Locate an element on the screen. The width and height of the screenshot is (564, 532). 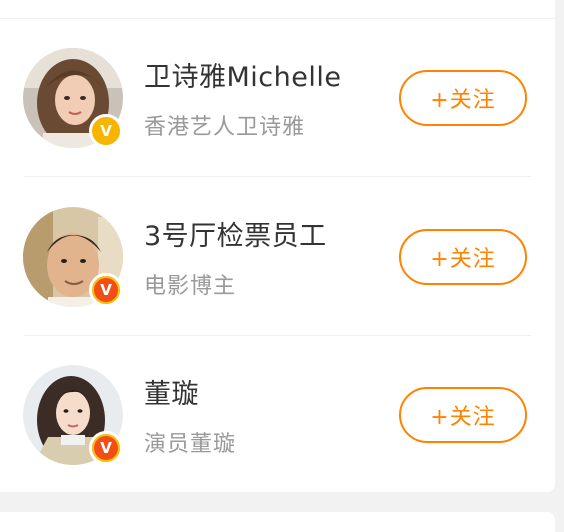
user-name: 卫诗雅Michelle is located at coordinates (242, 74).